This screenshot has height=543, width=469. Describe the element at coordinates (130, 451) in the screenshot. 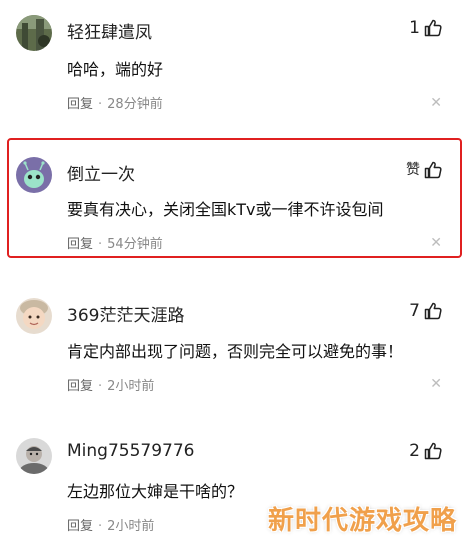

I see `username: Ming75579776` at that location.